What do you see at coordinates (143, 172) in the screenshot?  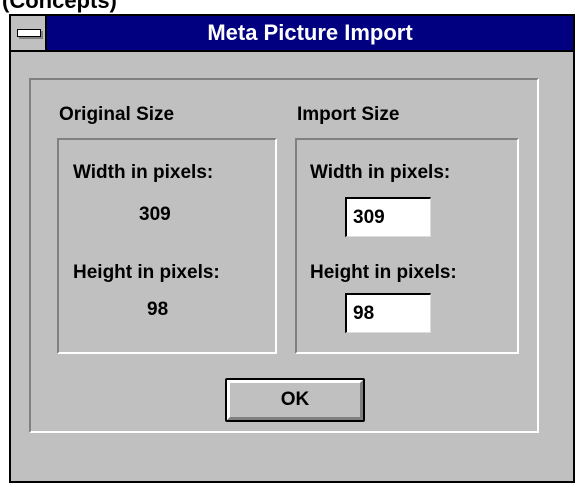 I see `original-width-label: Width in pixels:` at bounding box center [143, 172].